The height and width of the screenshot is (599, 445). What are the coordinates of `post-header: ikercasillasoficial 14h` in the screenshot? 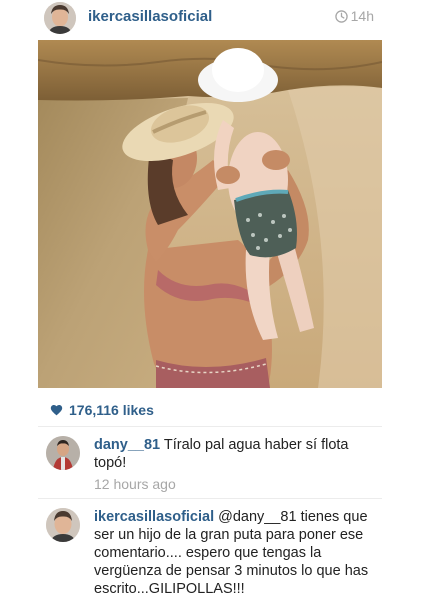 It's located at (208, 19).